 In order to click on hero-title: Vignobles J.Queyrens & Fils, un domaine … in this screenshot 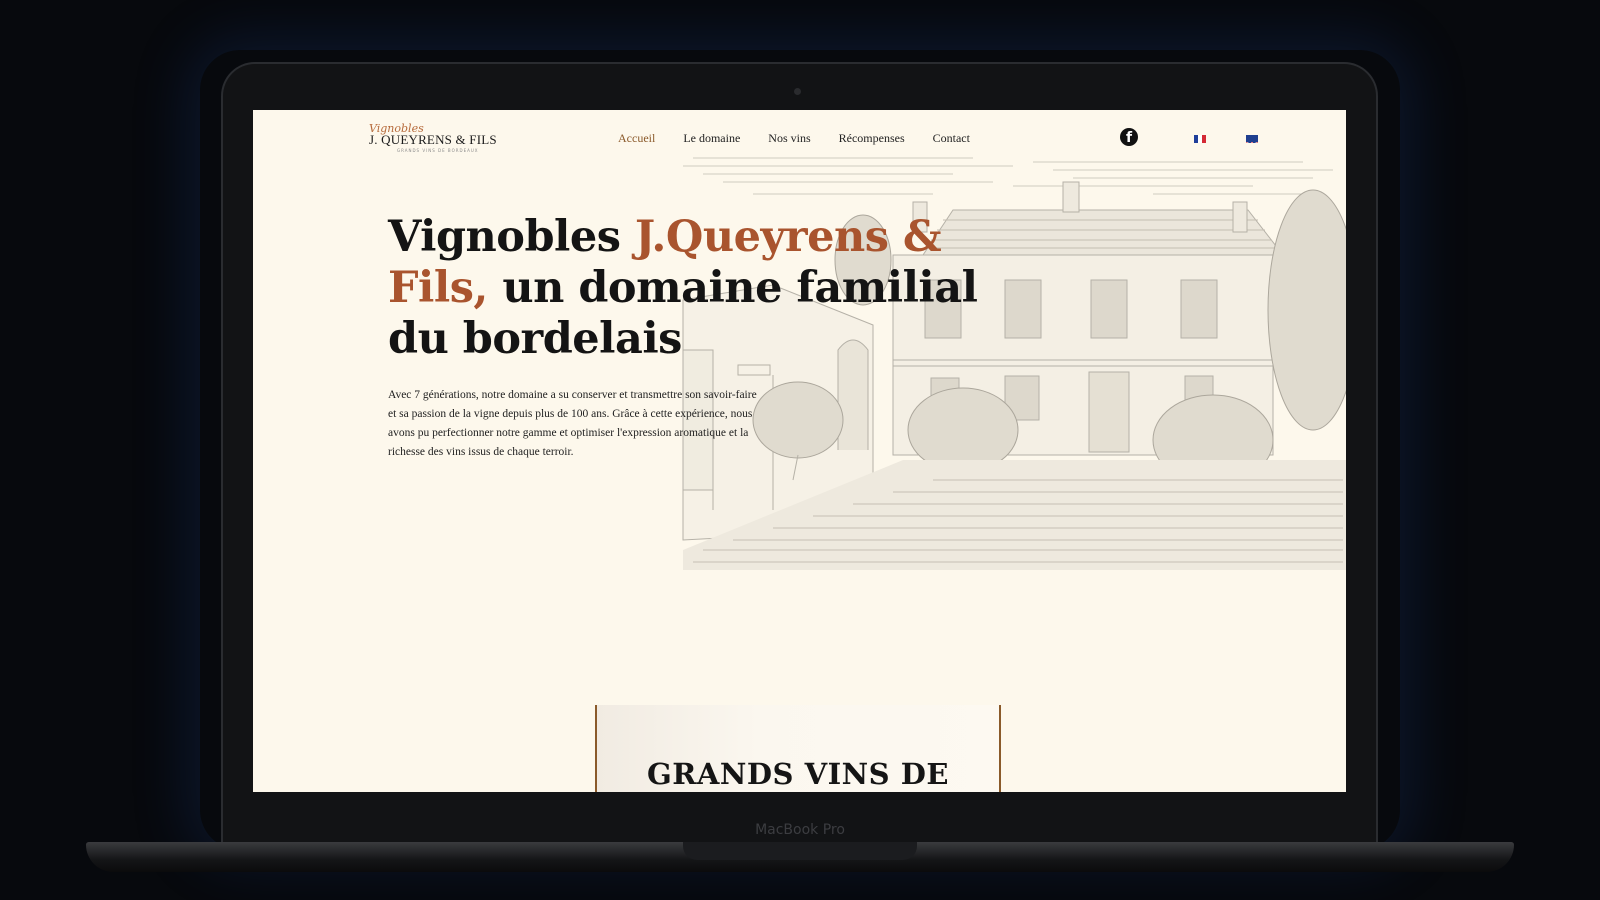, I will do `click(698, 288)`.